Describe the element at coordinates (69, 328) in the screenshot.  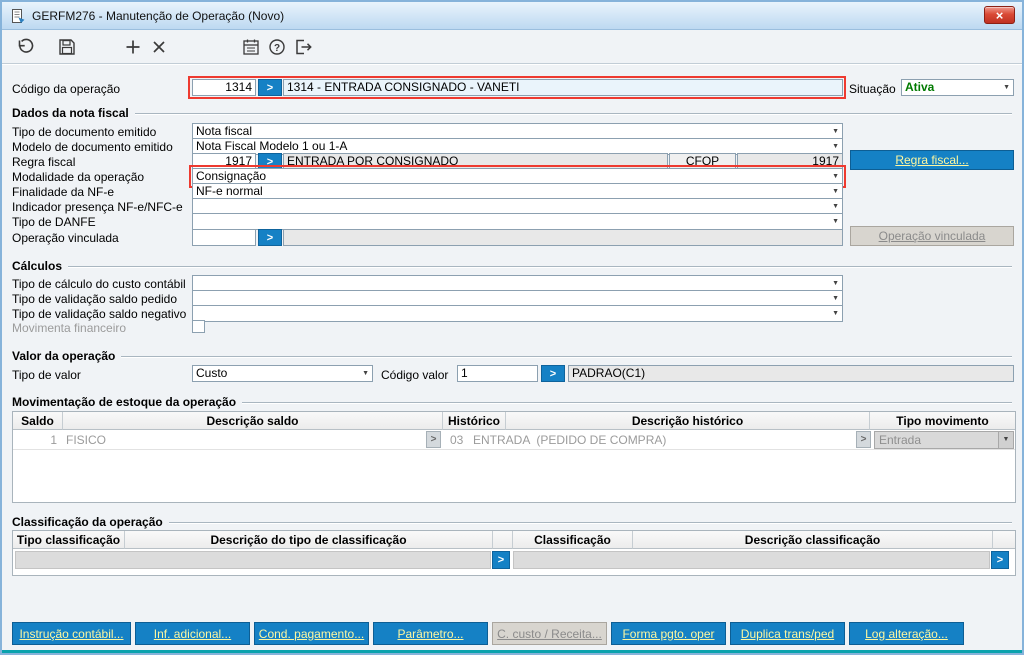
I see `movimenta-financeiro-label: Movimenta financeiro` at that location.